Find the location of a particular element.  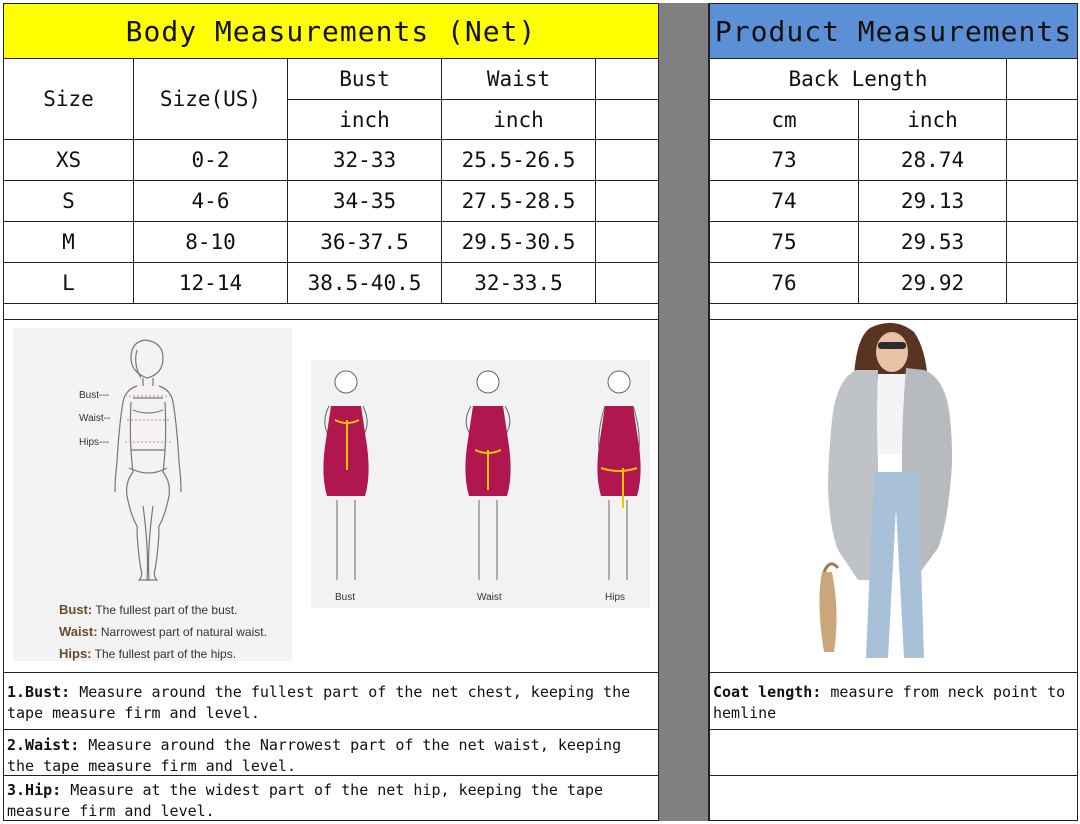

row-size: M is located at coordinates (69, 242).